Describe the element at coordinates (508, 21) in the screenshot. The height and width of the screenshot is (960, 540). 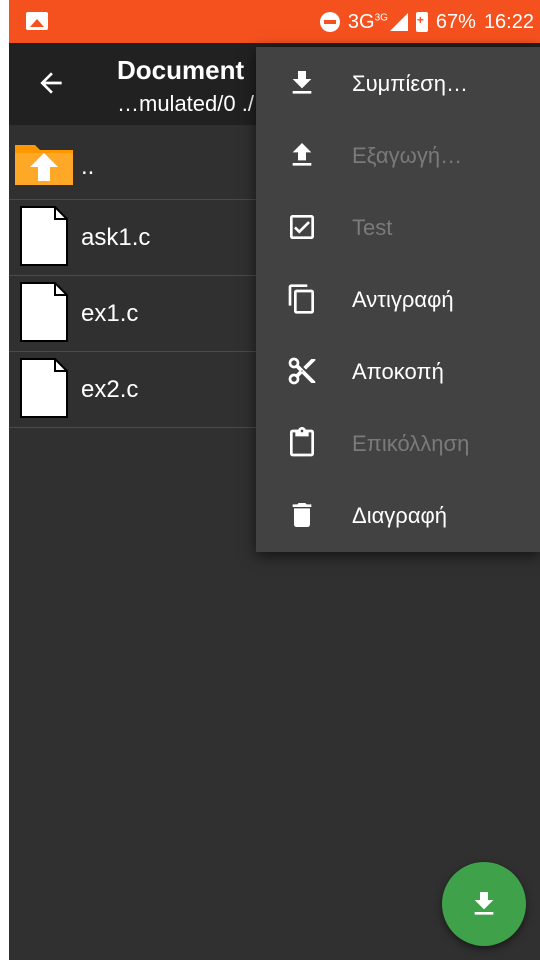
I see `clock: 16:22` at that location.